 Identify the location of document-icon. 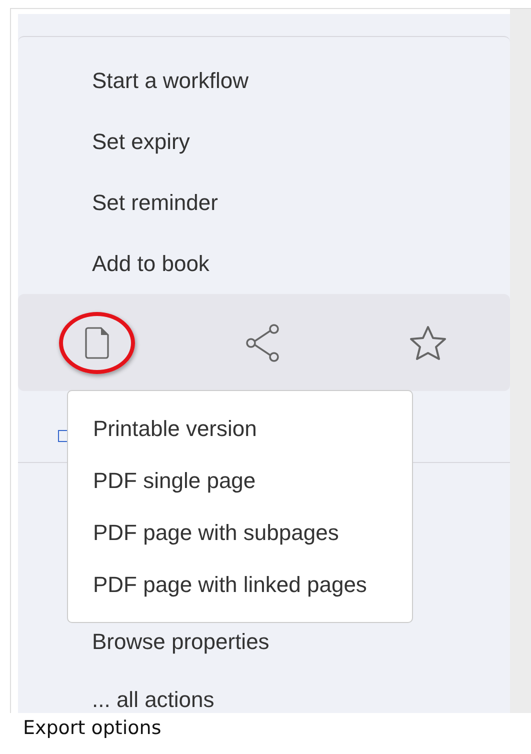
(97, 342).